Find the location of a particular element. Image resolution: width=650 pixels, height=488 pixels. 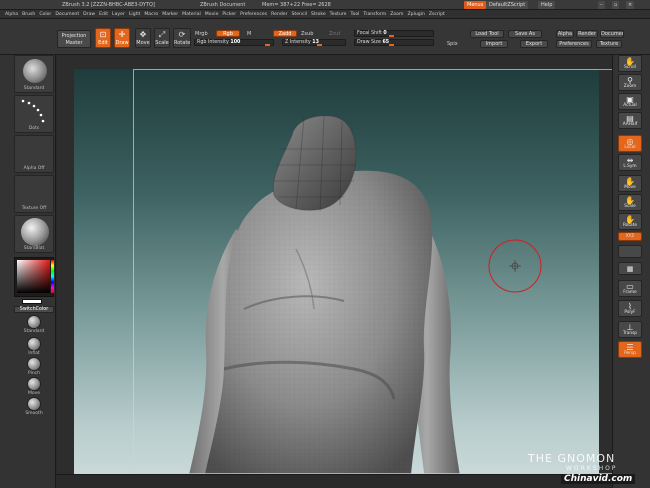

menu-stencil: Stencil is located at coordinates (299, 14).